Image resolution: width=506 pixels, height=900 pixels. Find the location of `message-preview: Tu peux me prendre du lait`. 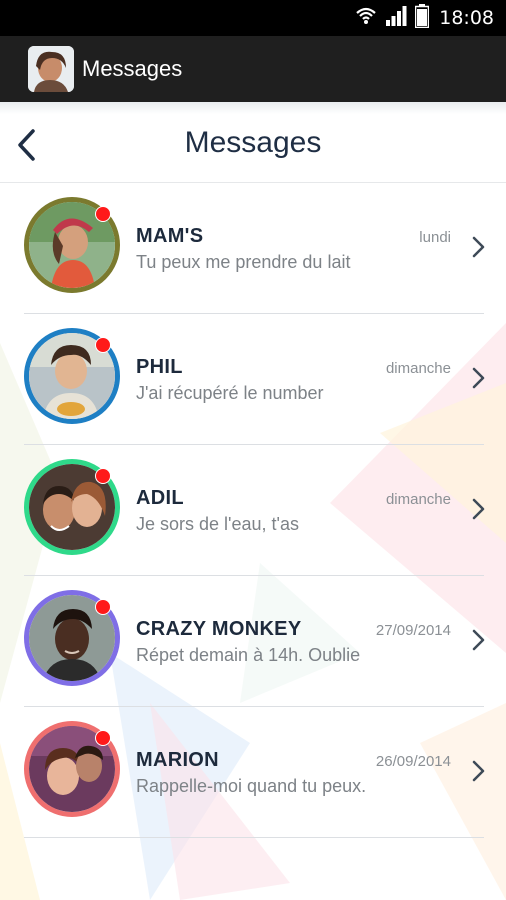

message-preview: Tu peux me prendre du lait is located at coordinates (243, 262).